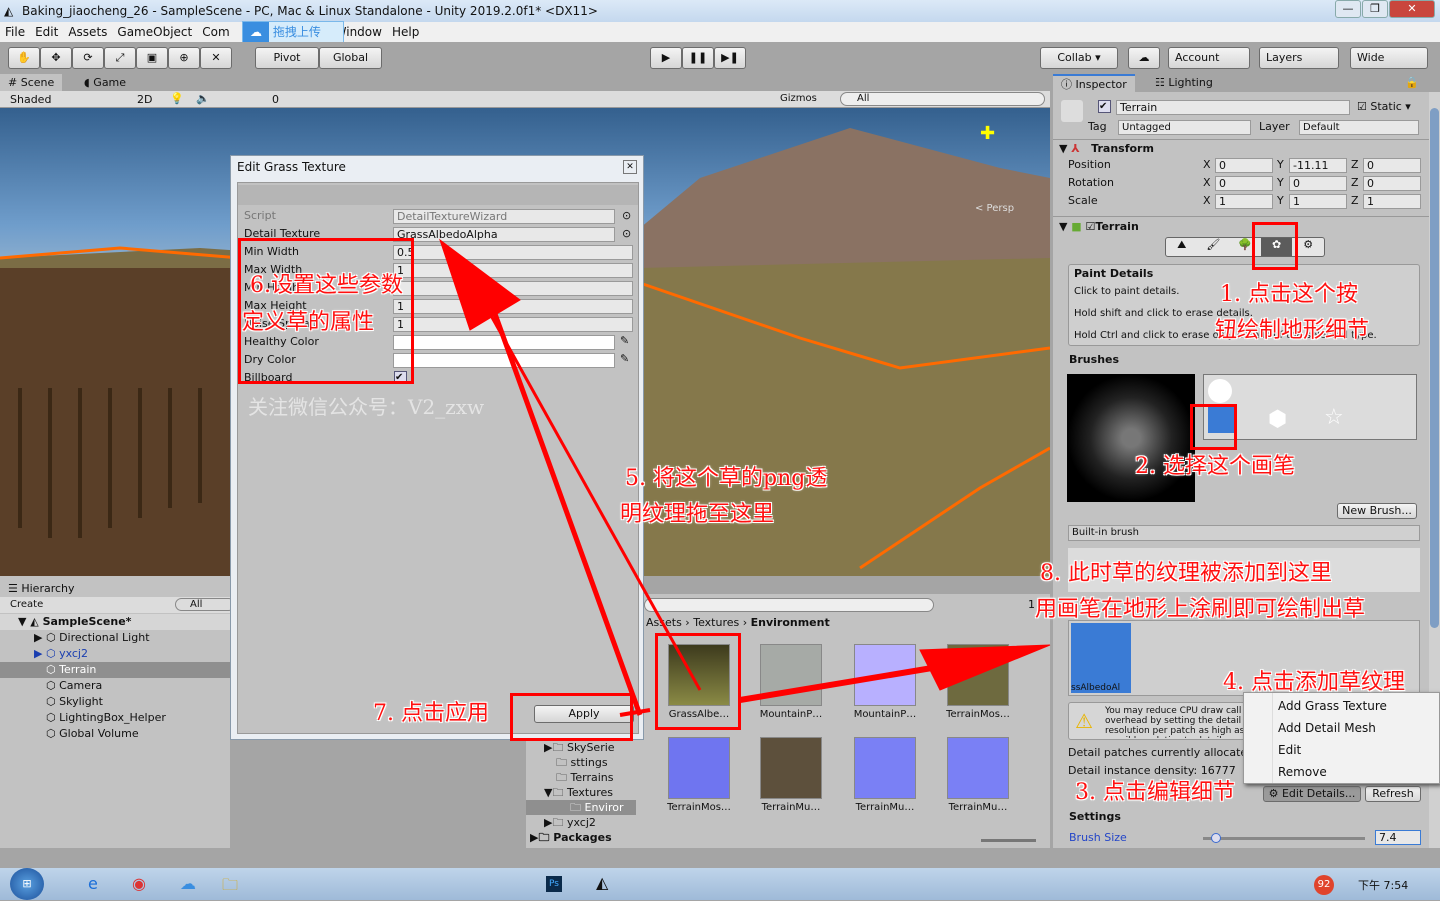  Describe the element at coordinates (1277, 419) in the screenshot. I see `brush-hexagon: ⬢` at that location.